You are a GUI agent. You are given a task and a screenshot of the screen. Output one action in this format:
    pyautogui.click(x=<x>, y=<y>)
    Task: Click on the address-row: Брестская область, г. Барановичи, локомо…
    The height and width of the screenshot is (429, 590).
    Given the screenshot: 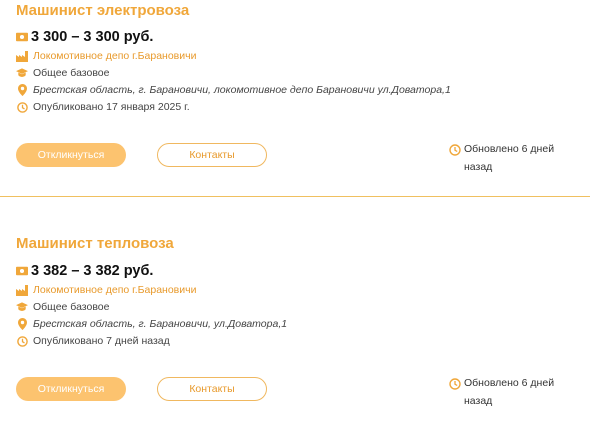 What is the action you would take?
    pyautogui.click(x=233, y=90)
    